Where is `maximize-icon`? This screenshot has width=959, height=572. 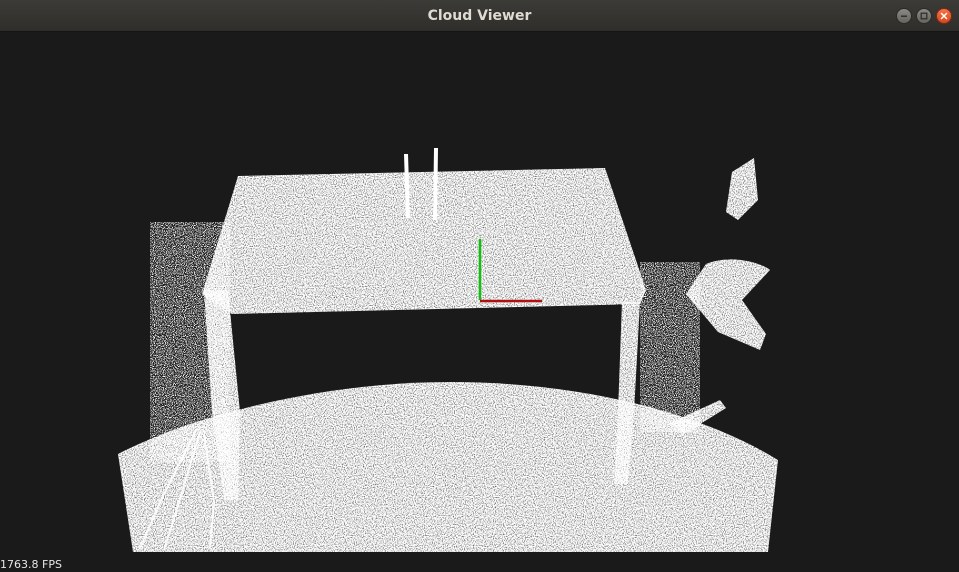 maximize-icon is located at coordinates (924, 16).